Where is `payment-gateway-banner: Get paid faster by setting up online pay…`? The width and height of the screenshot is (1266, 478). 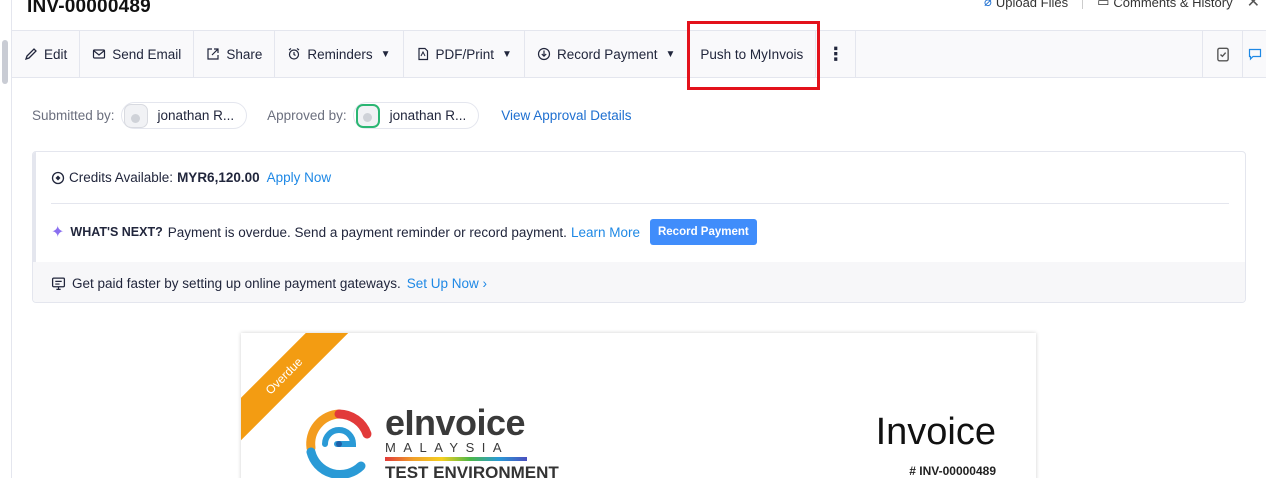
payment-gateway-banner: Get paid faster by setting up online pay… is located at coordinates (639, 282).